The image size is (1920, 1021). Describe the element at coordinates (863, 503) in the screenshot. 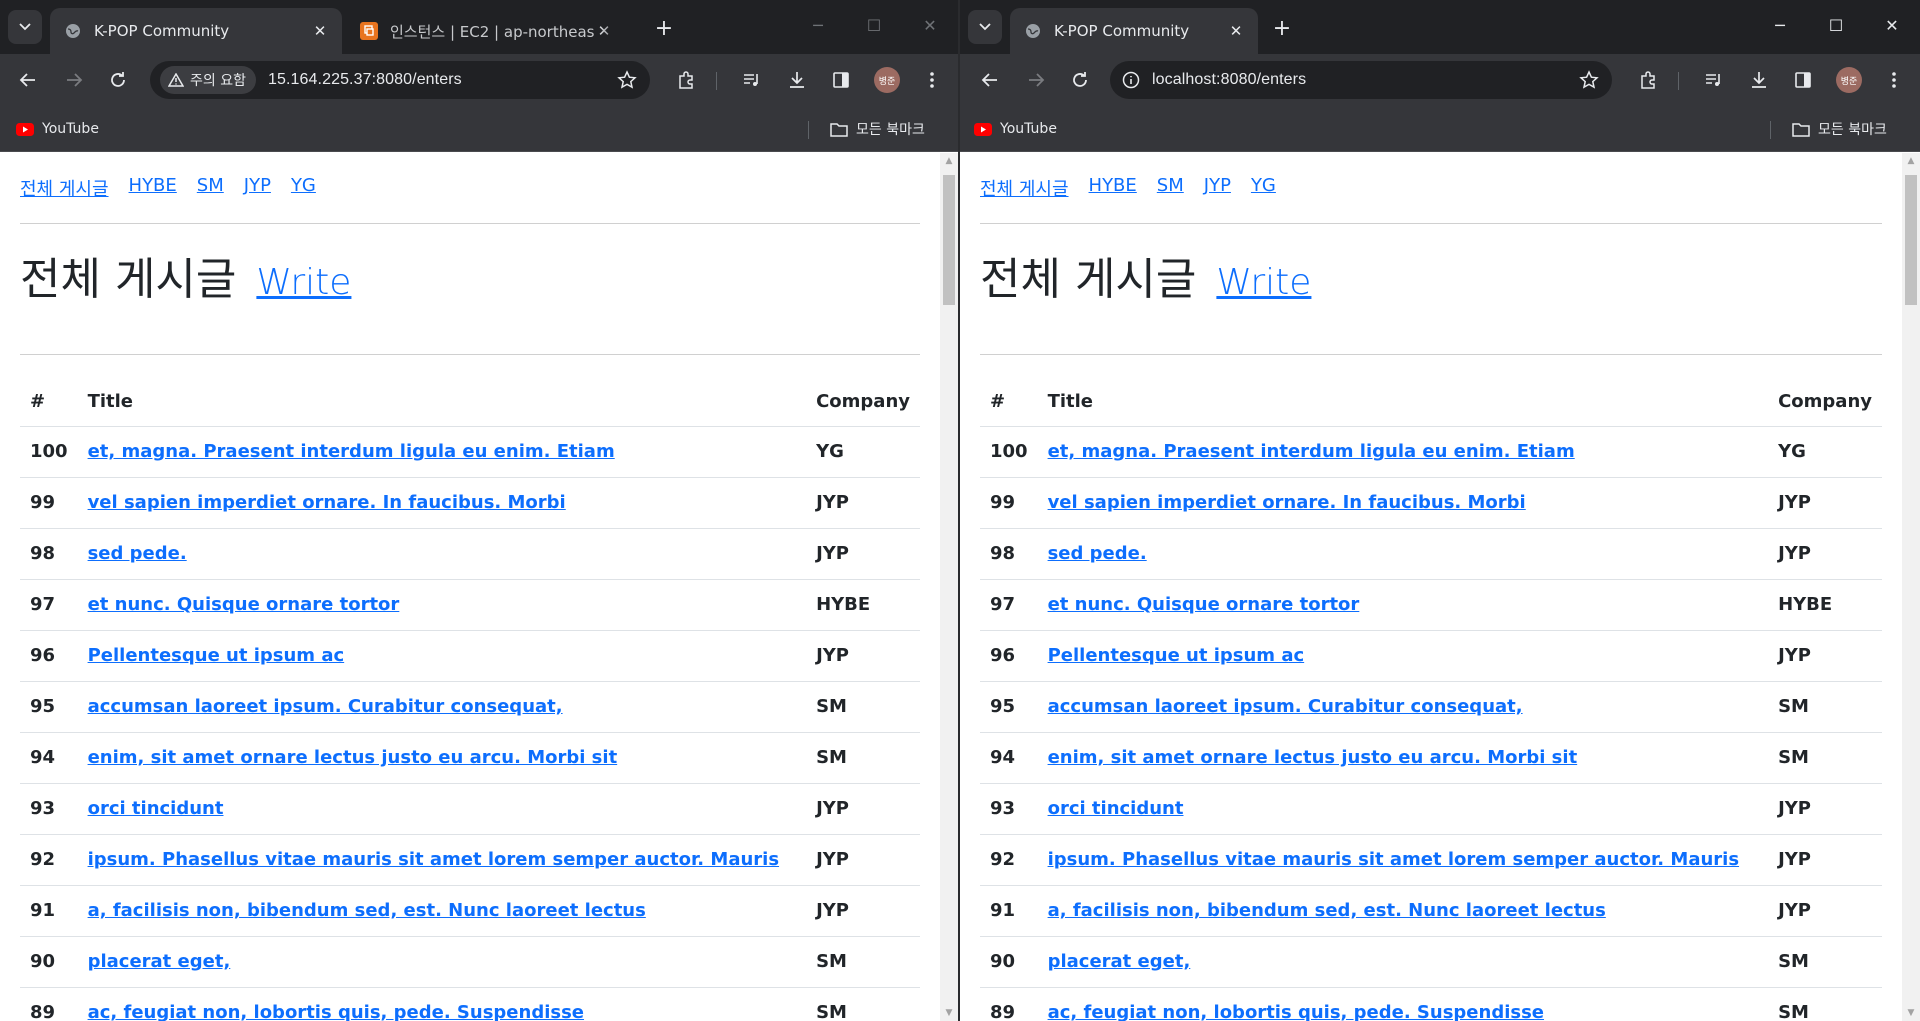

I see `post-company: JYP` at that location.